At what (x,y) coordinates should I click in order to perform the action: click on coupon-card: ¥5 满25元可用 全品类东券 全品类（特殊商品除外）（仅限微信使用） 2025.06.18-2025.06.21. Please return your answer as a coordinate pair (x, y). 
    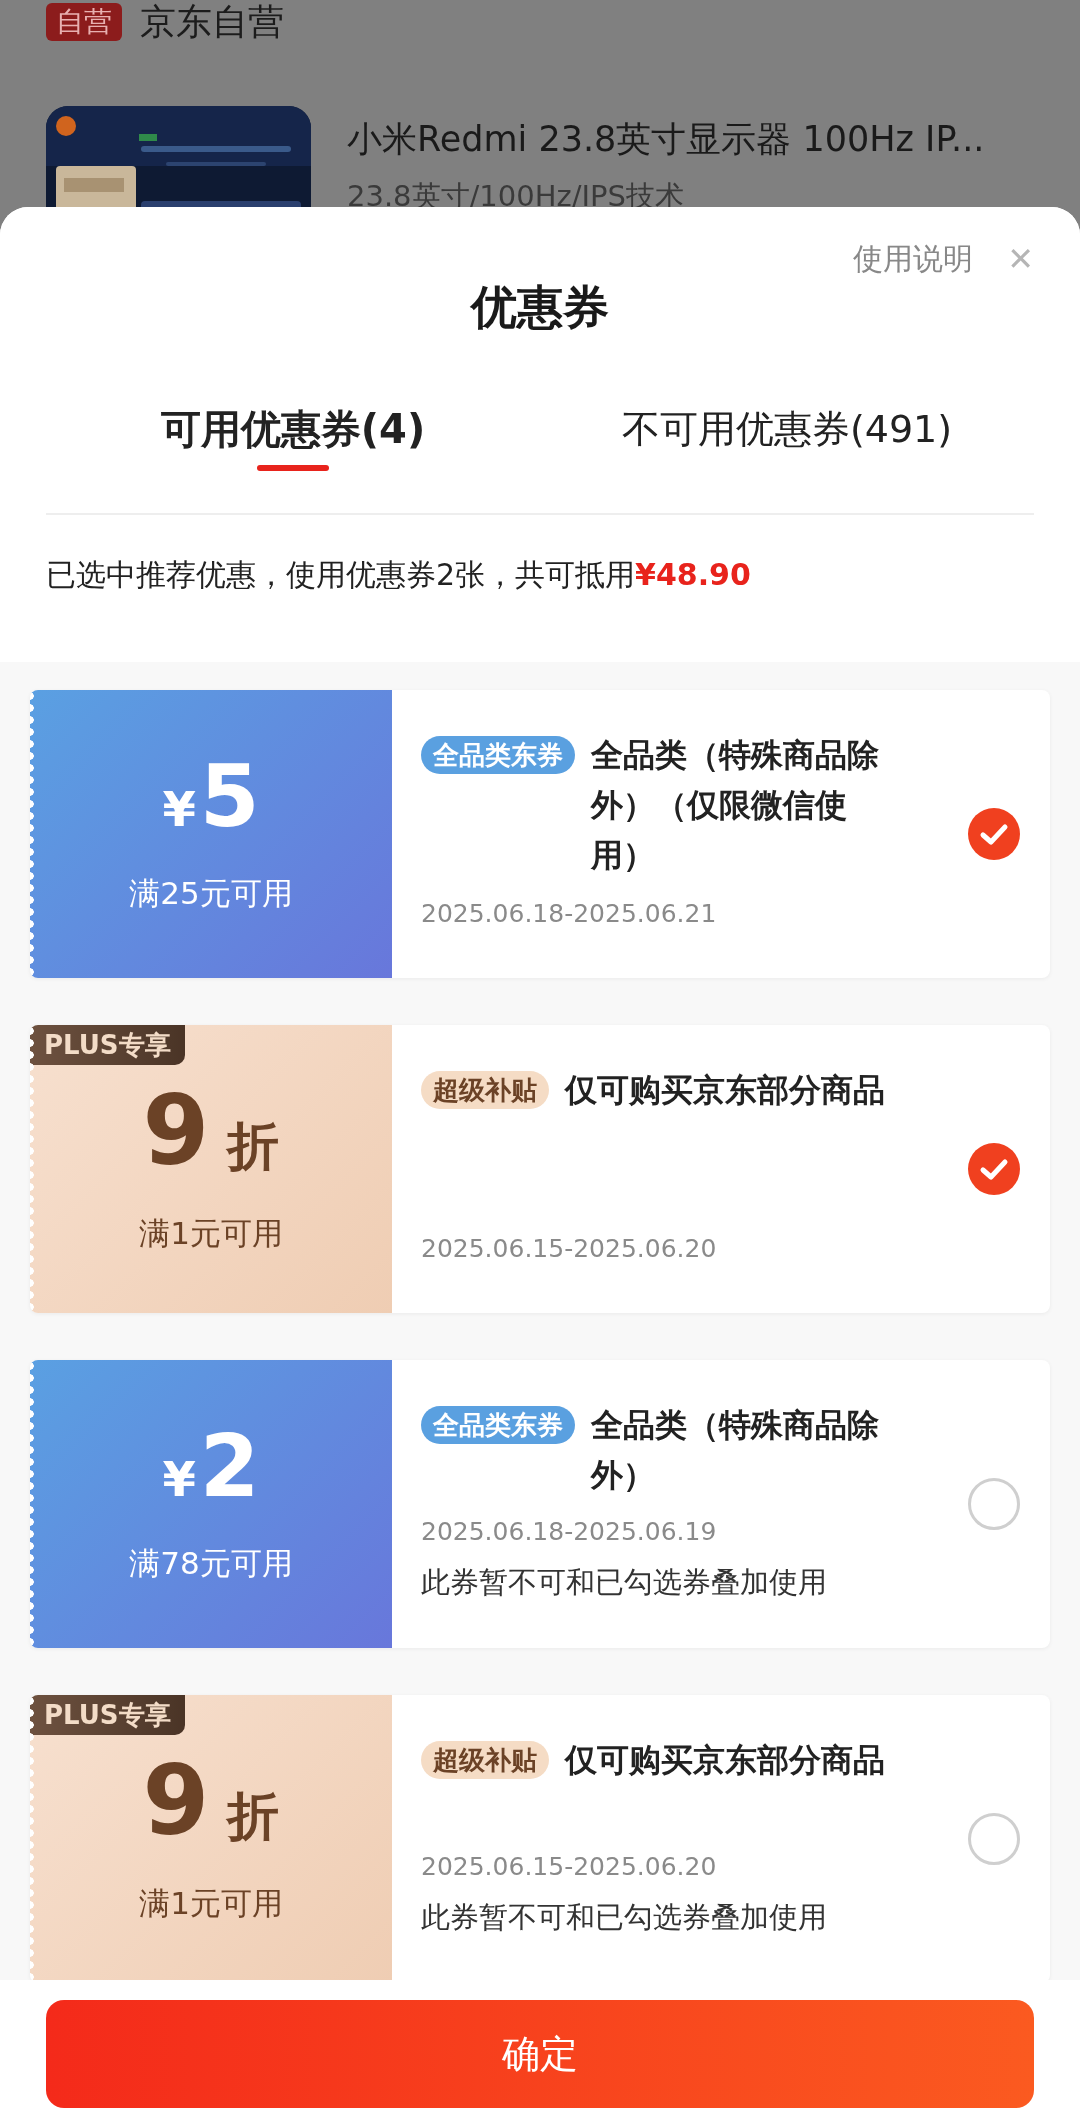
    Looking at the image, I should click on (540, 834).